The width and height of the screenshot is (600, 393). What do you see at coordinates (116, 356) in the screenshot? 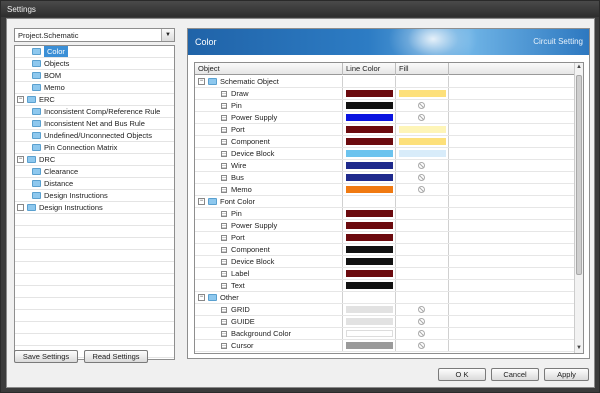
I see `read-settings-button: Read Settings` at bounding box center [116, 356].